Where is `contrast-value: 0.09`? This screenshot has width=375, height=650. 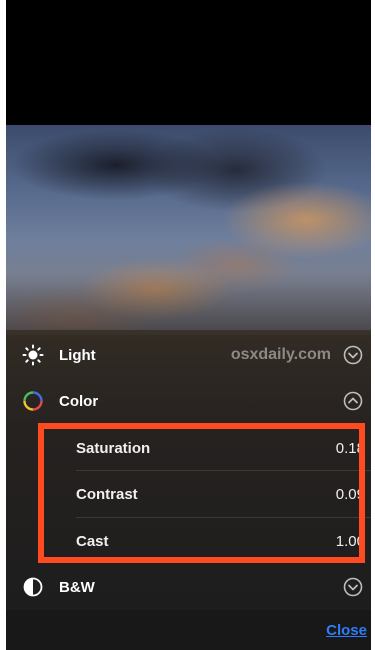 contrast-value: 0.09 is located at coordinates (350, 494).